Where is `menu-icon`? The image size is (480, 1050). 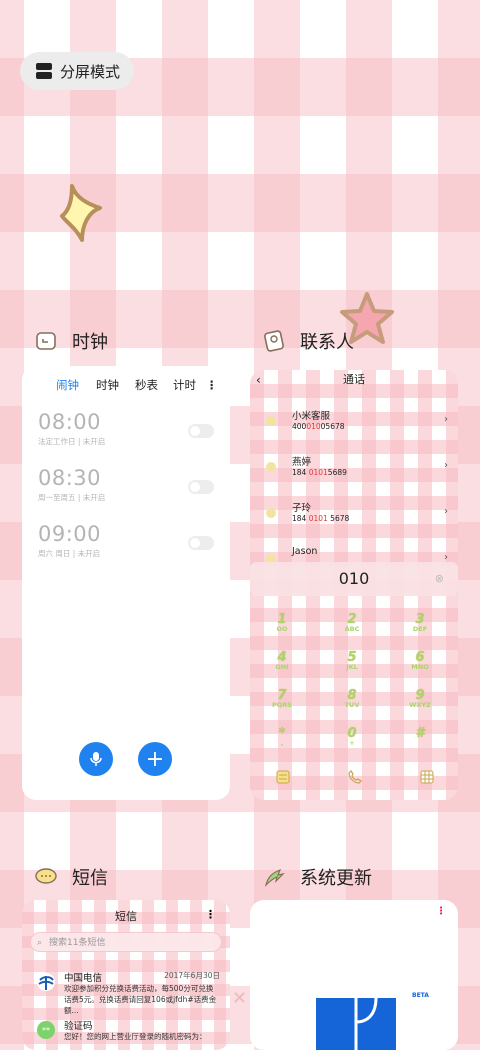
menu-icon is located at coordinates (283, 777).